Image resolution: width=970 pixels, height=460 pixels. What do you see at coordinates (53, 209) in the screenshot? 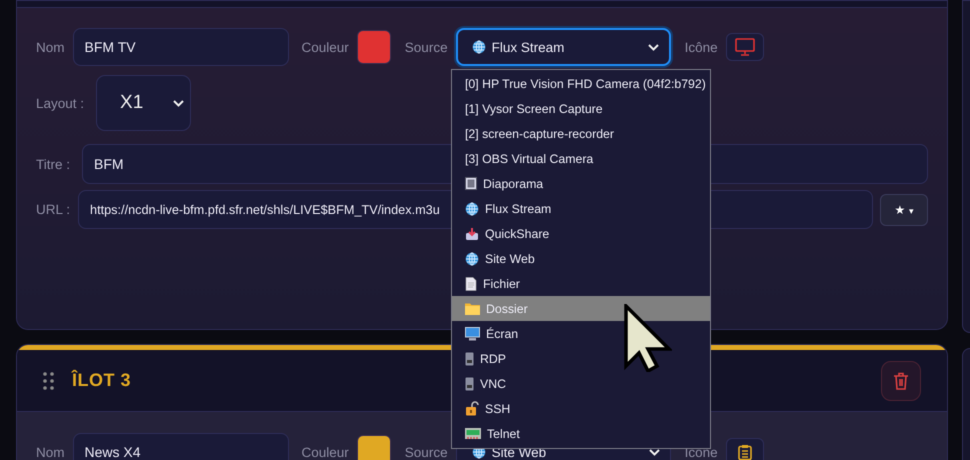
I see `field-label: URL :` at bounding box center [53, 209].